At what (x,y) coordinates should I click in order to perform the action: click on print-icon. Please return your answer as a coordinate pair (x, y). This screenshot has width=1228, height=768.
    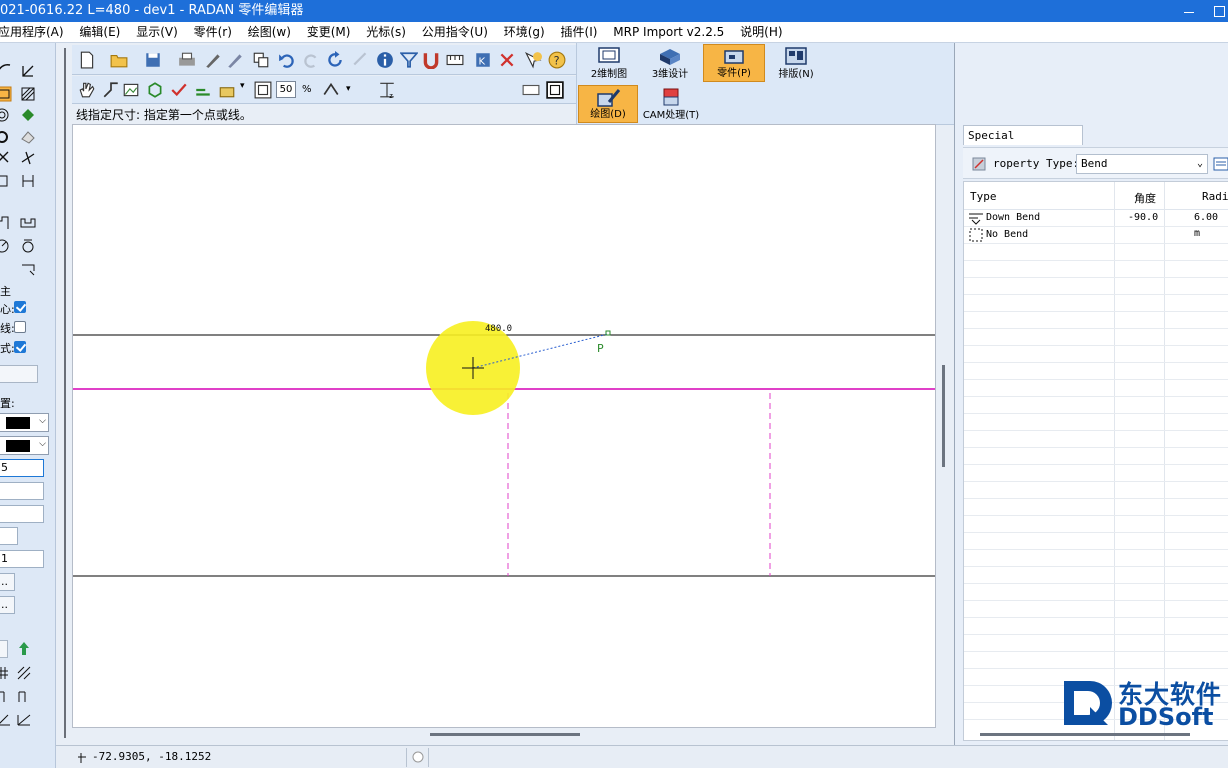
    Looking at the image, I should click on (187, 60).